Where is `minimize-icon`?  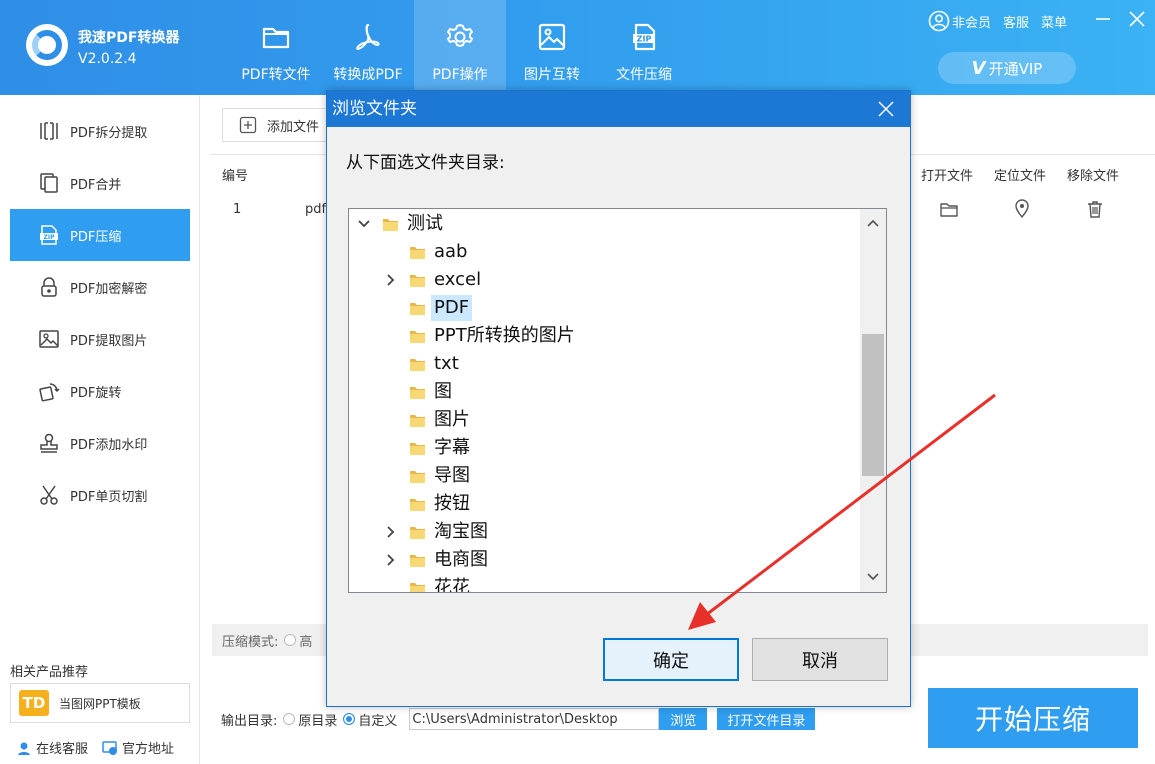 minimize-icon is located at coordinates (1103, 19).